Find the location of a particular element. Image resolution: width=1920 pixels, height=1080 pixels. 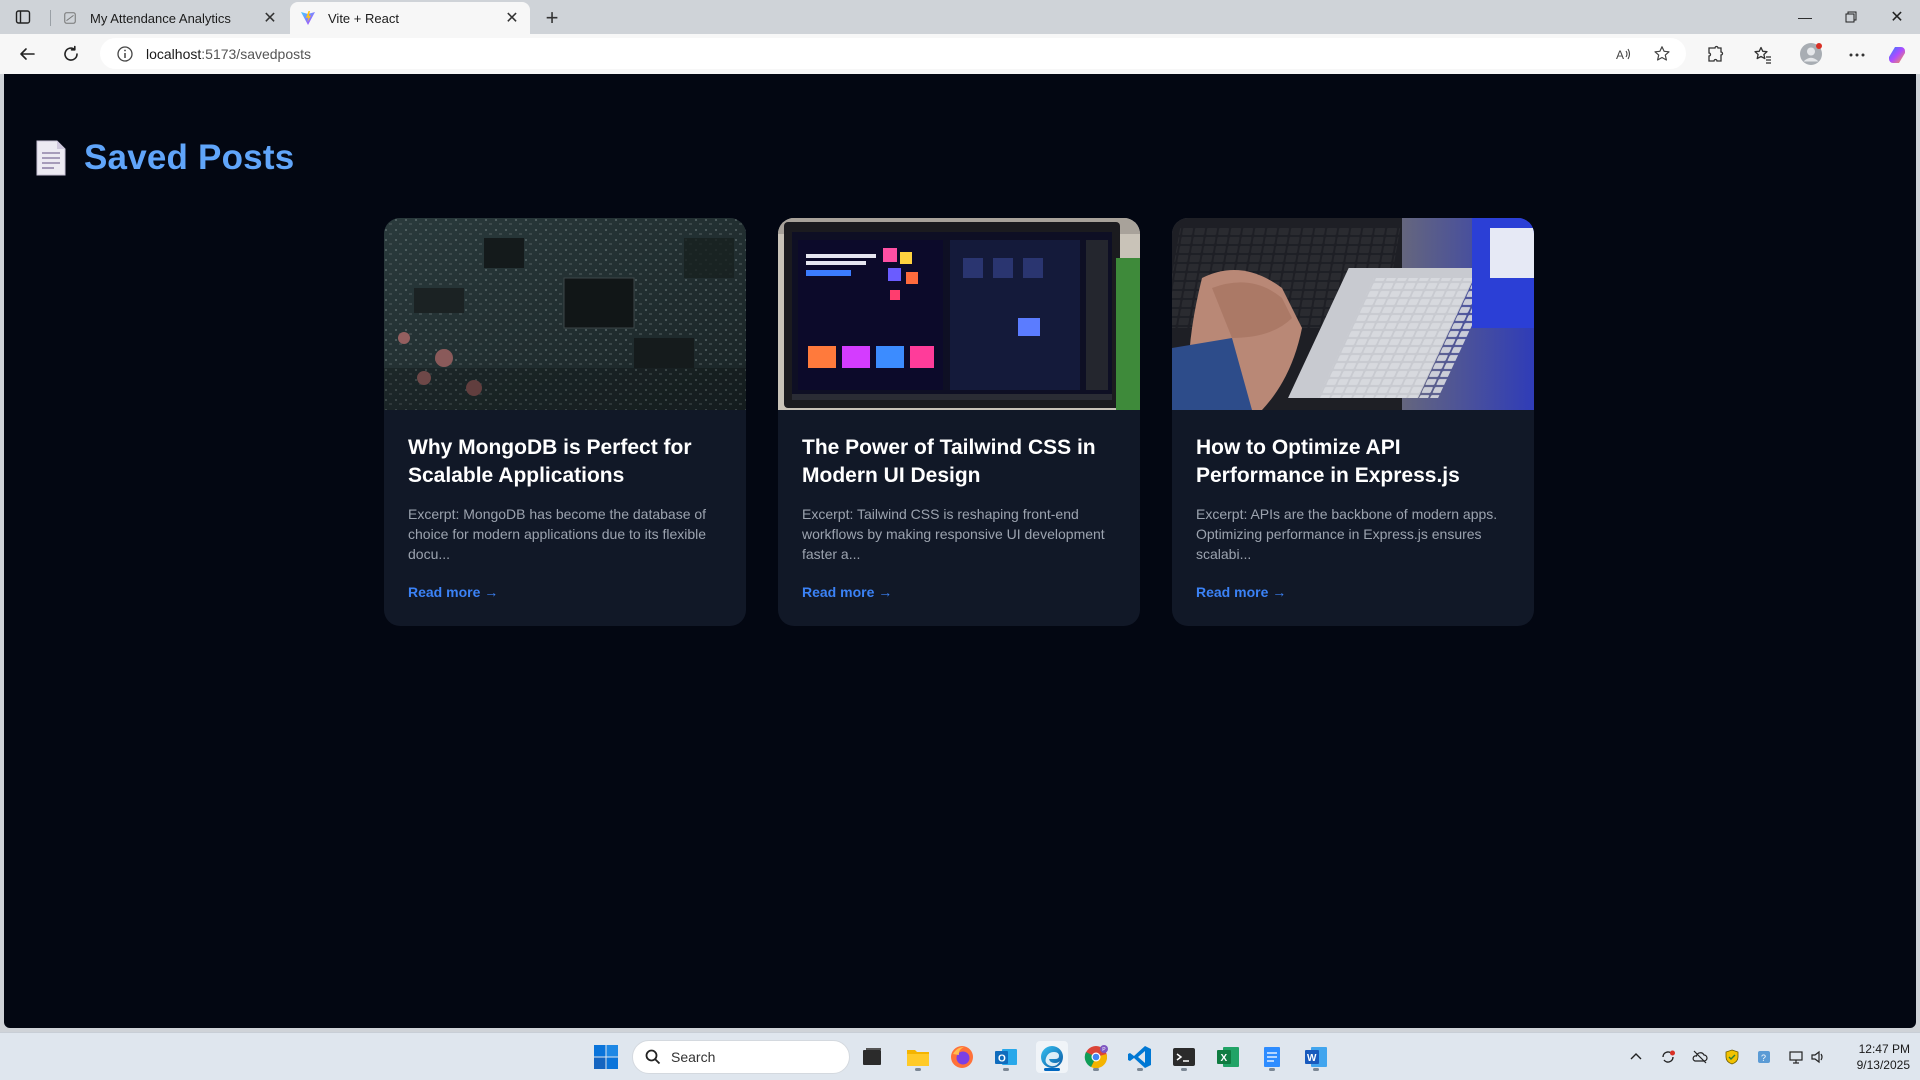

url-host: localhost is located at coordinates (174, 53).